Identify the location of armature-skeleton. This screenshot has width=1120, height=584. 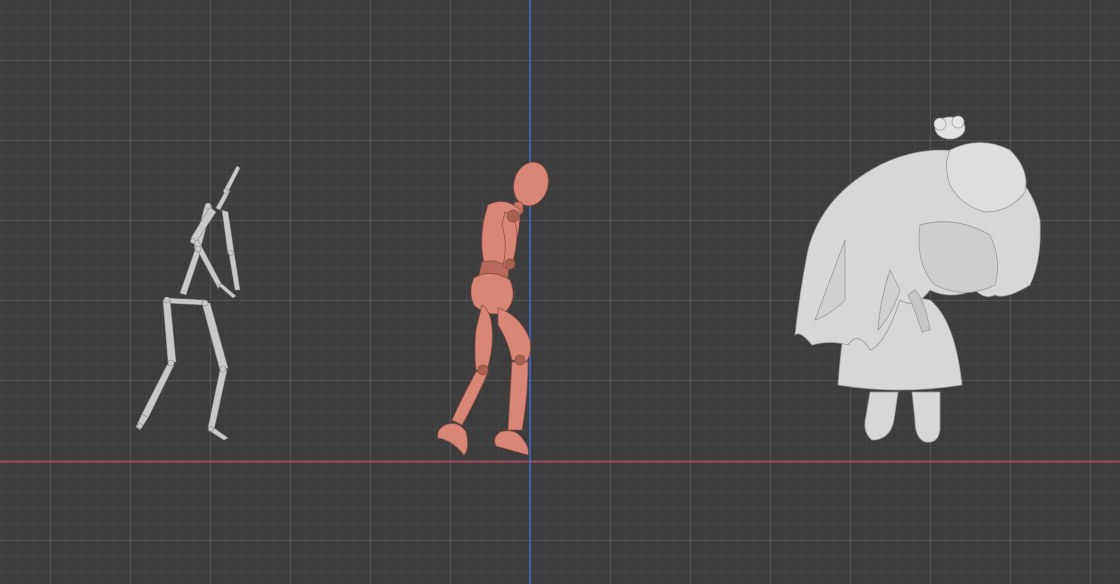
(188, 303).